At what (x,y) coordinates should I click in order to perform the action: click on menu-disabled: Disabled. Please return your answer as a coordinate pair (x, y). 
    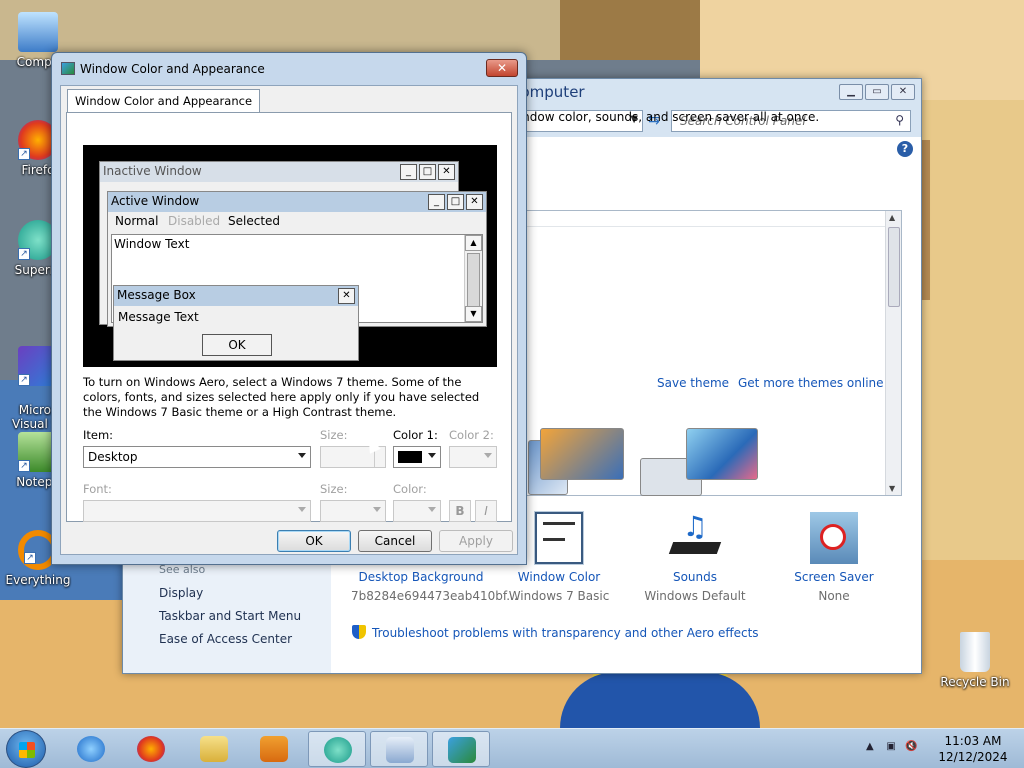
    Looking at the image, I should click on (194, 221).